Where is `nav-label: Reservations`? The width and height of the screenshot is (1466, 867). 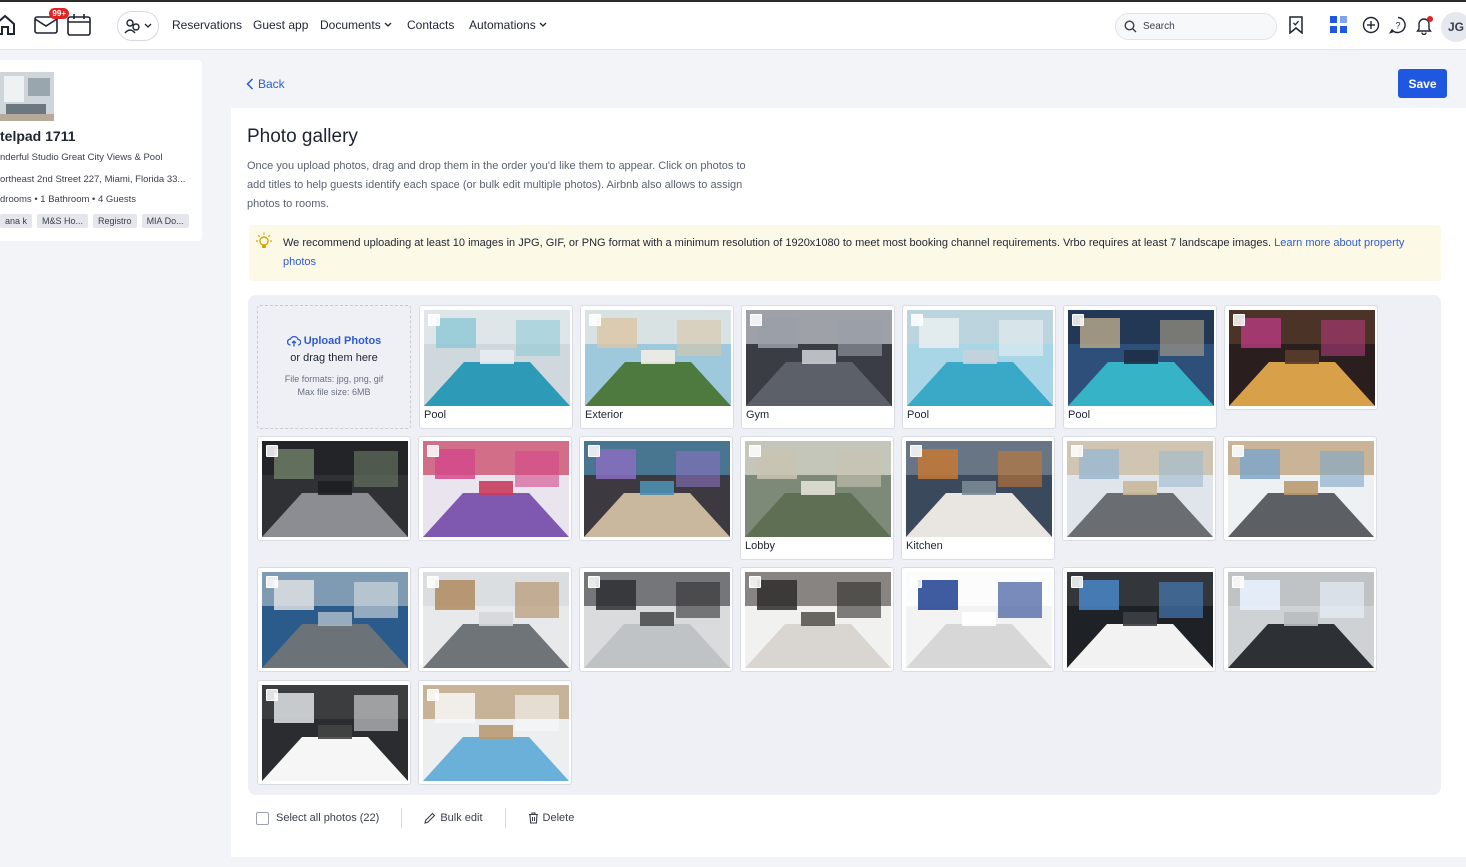
nav-label: Reservations is located at coordinates (207, 25).